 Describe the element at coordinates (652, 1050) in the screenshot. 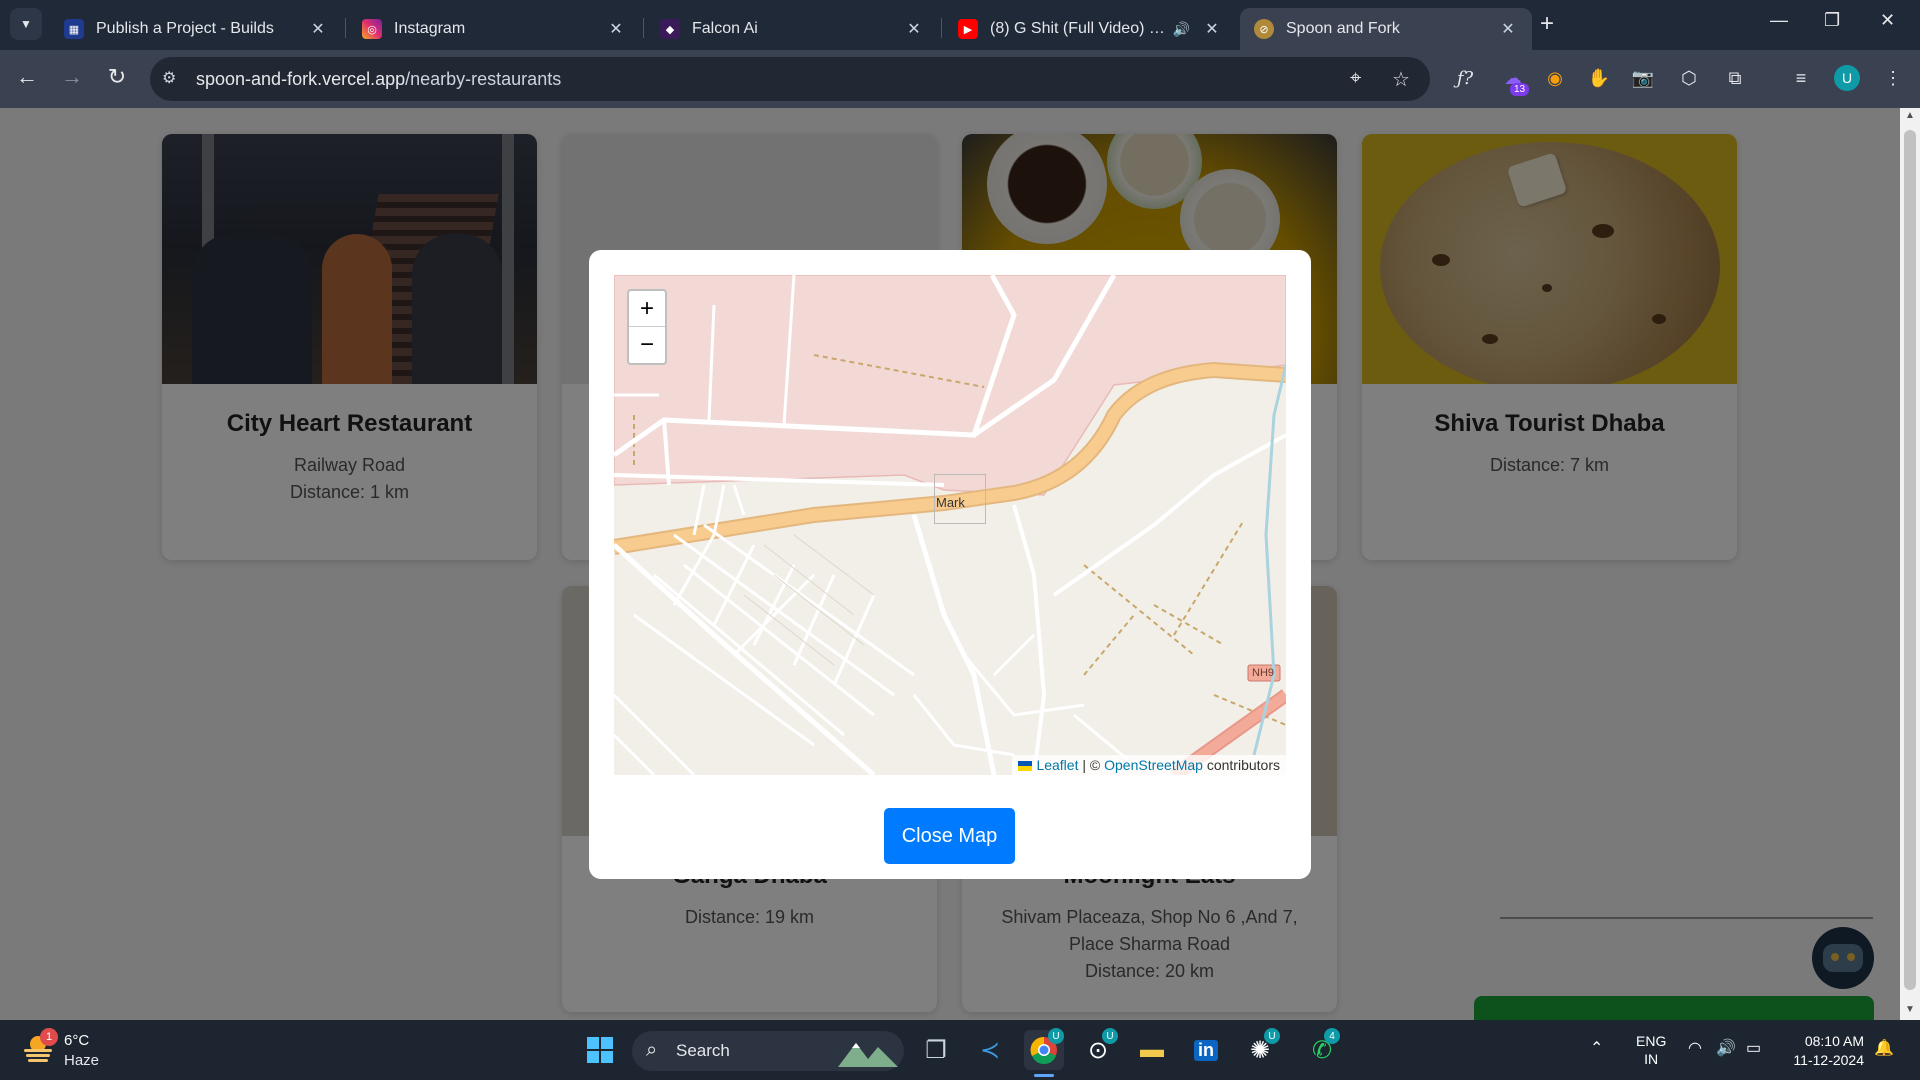

I see `search-icon: ⌕` at that location.